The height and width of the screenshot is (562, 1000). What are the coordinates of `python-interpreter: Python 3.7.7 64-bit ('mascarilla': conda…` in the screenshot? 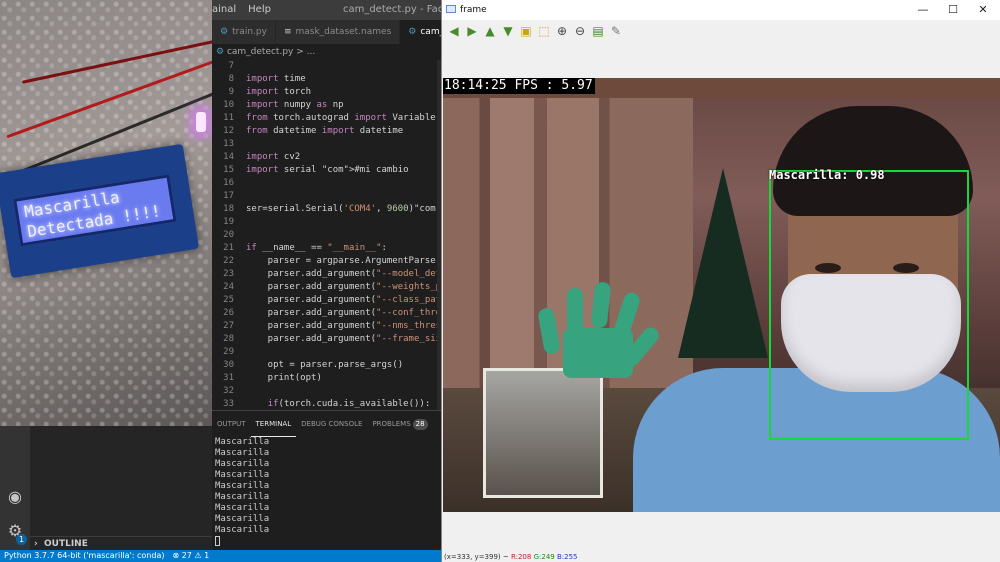 It's located at (84, 556).